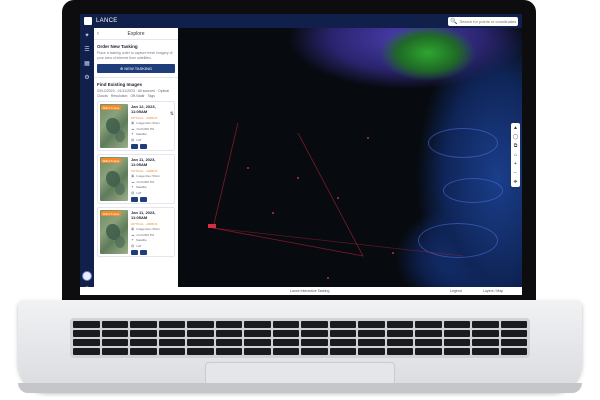  Describe the element at coordinates (120, 136) in the screenshot. I see `thumbnail-shape` at that location.